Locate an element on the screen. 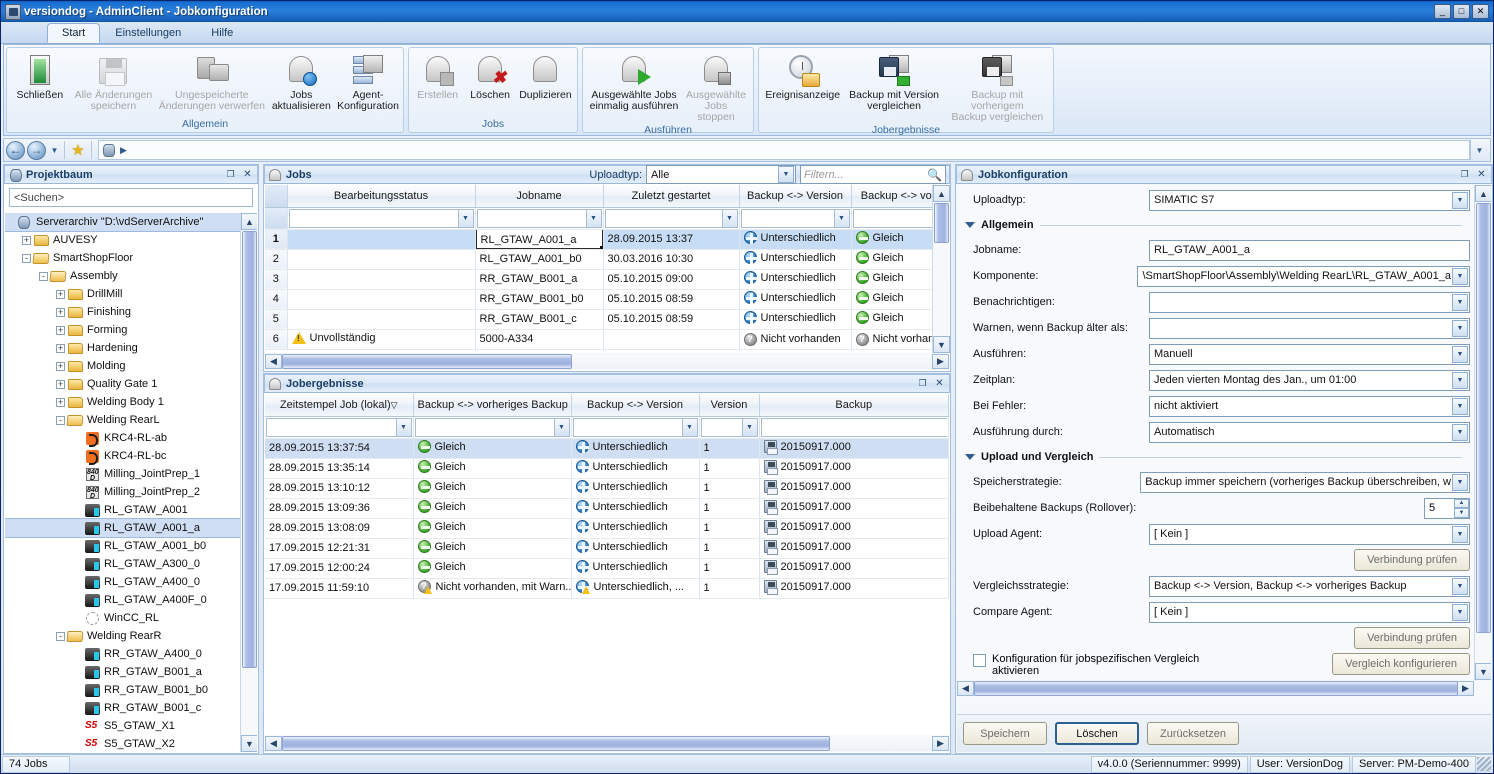  cell-timestamp: 17.09.2015 11:59:10 is located at coordinates (339, 588).